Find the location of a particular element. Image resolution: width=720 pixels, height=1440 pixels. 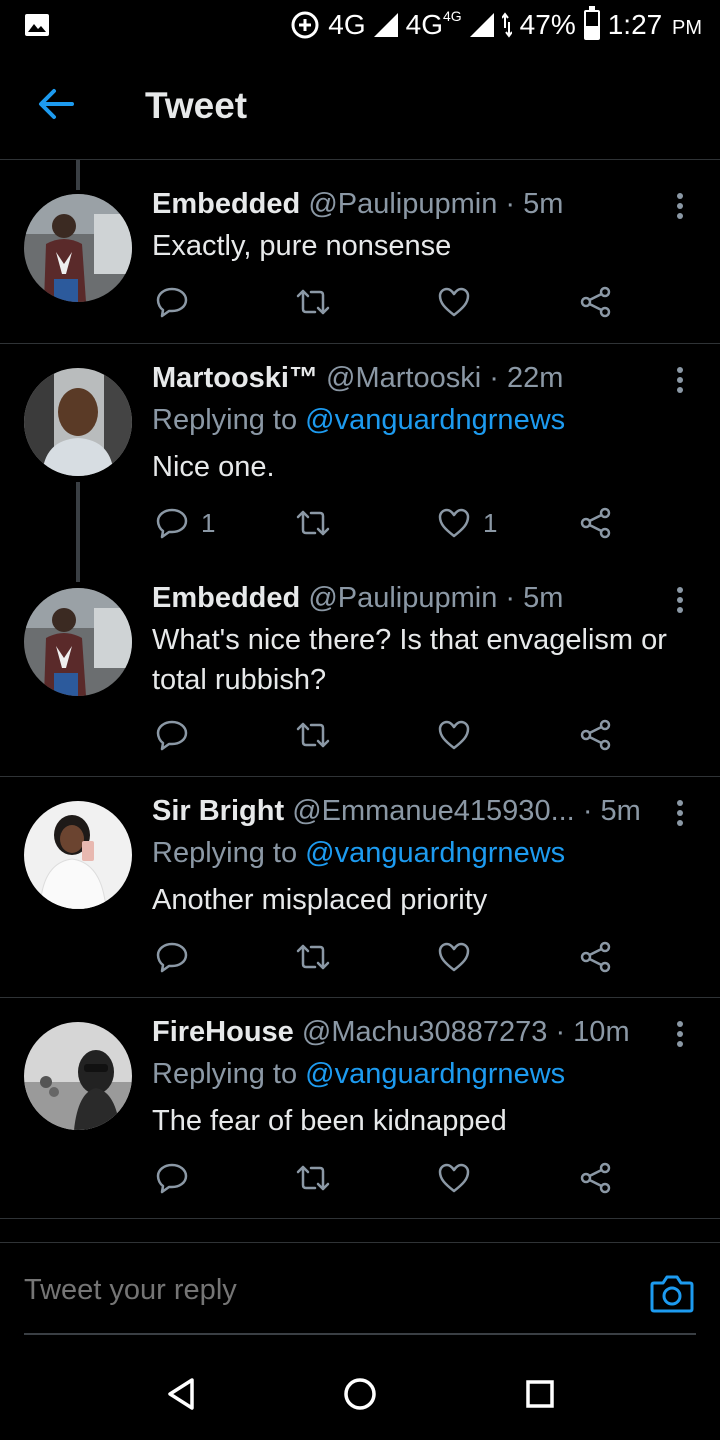

header: Tweet is located at coordinates (360, 110).